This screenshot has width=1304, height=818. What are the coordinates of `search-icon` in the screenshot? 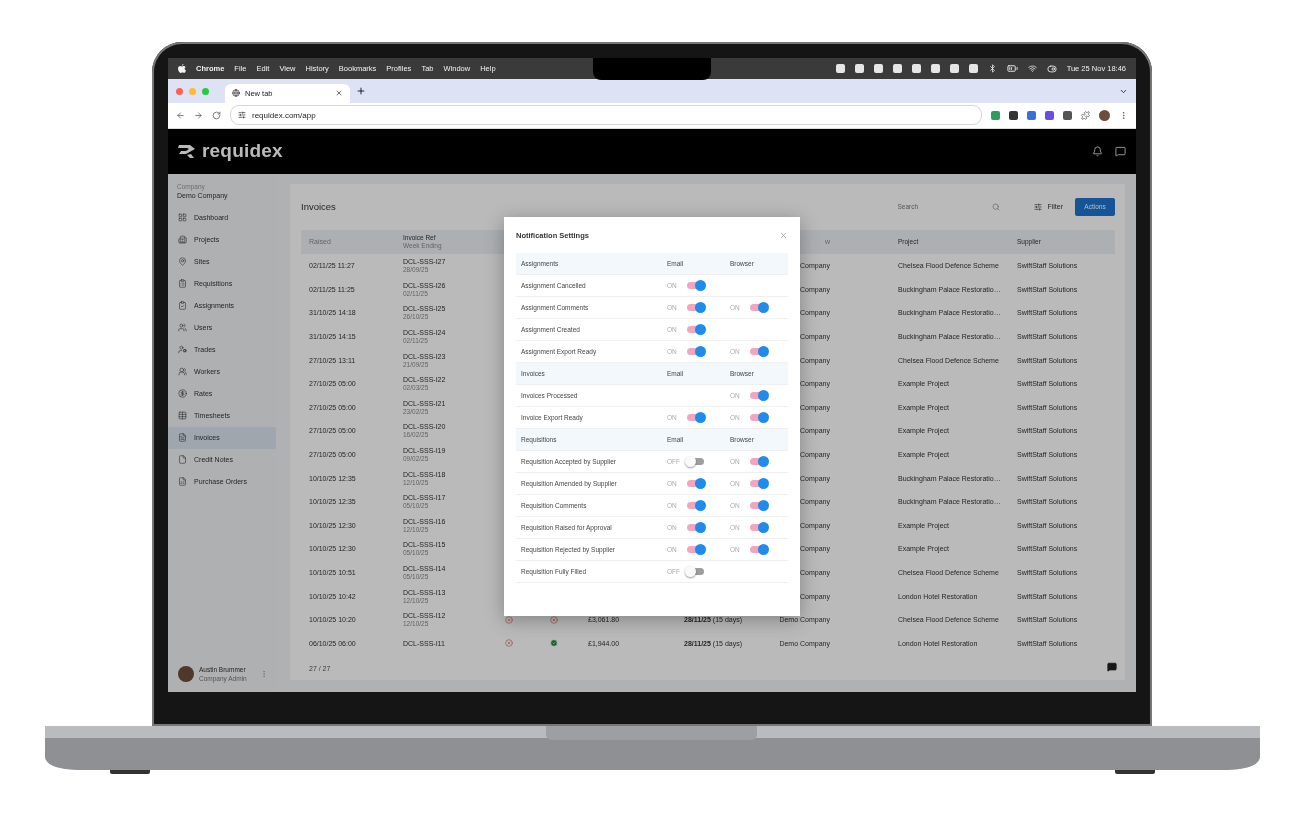 It's located at (996, 206).